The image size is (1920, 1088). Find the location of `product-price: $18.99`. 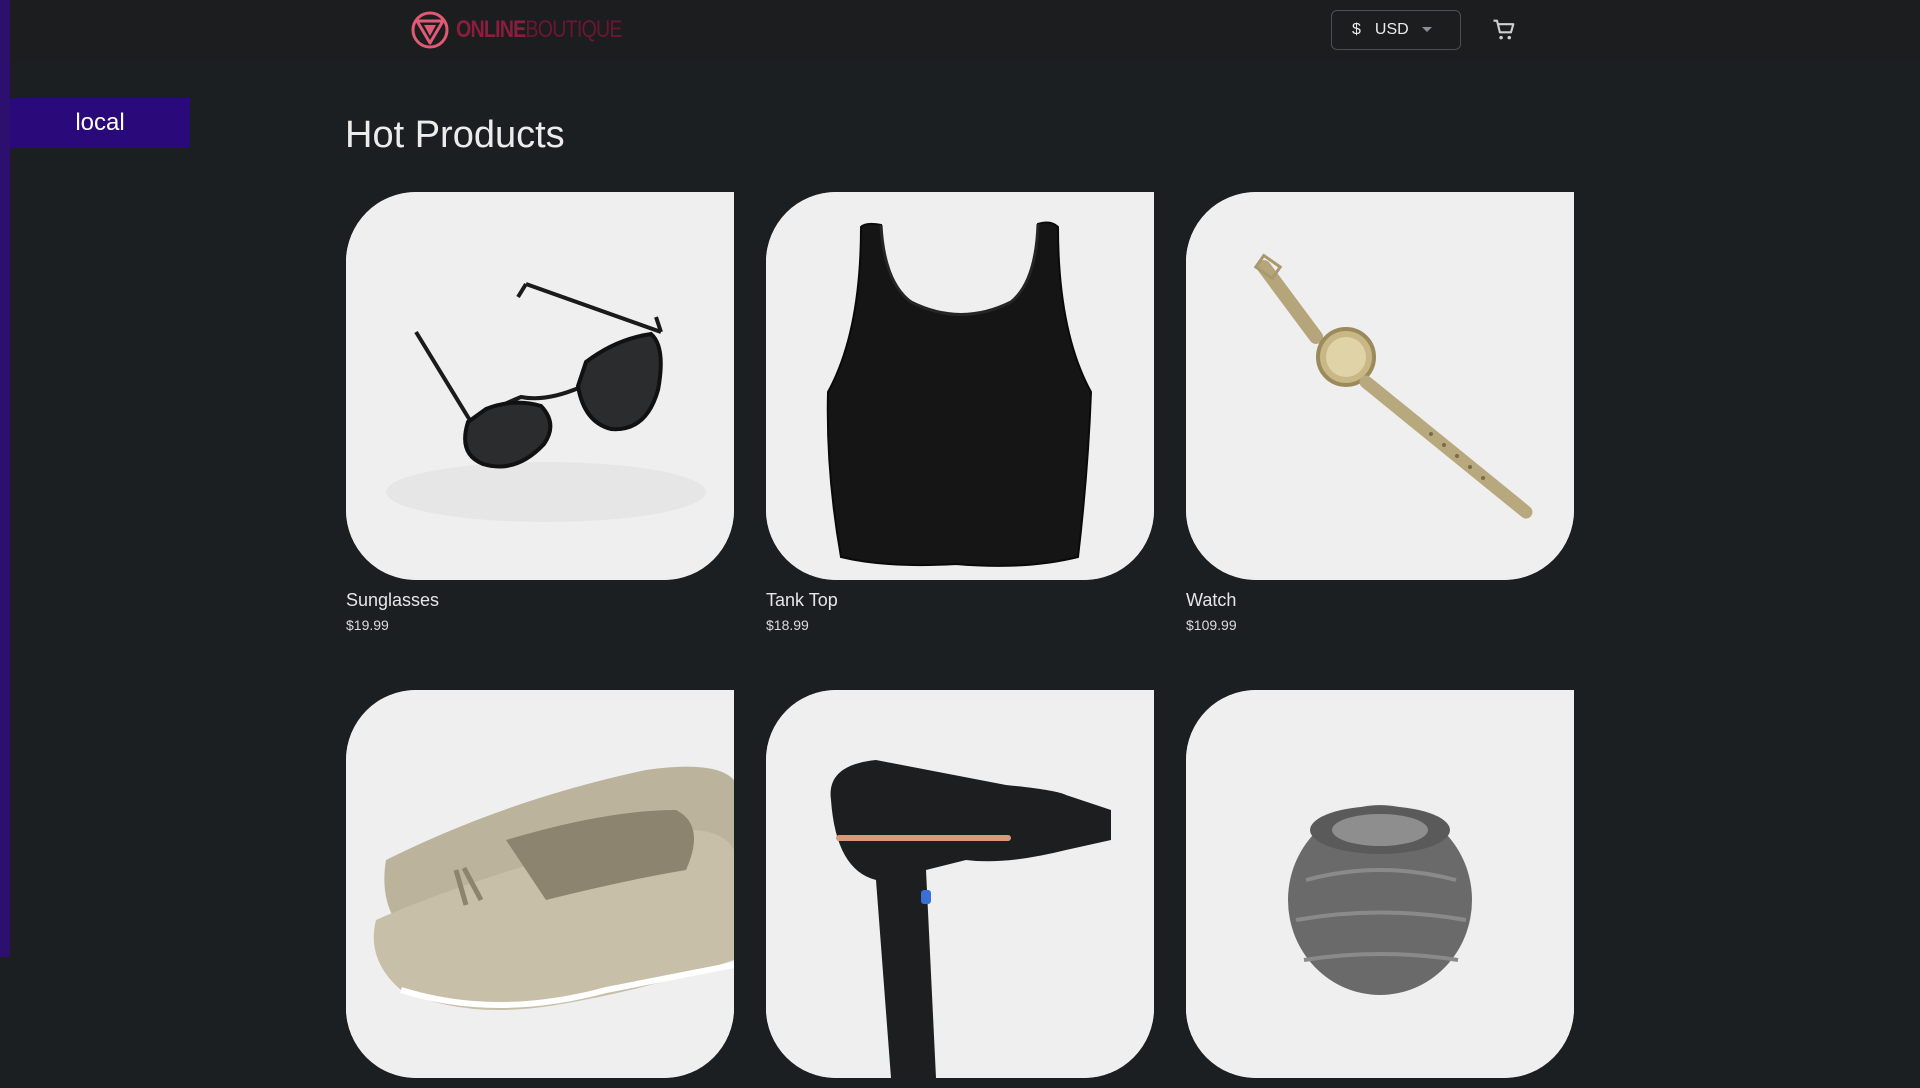

product-price: $18.99 is located at coordinates (787, 625).